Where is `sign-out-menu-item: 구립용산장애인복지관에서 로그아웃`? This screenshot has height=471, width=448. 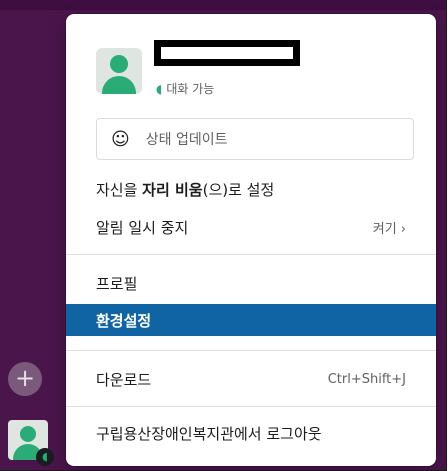
sign-out-menu-item: 구립용산장애인복지관에서 로그아웃 is located at coordinates (251, 433).